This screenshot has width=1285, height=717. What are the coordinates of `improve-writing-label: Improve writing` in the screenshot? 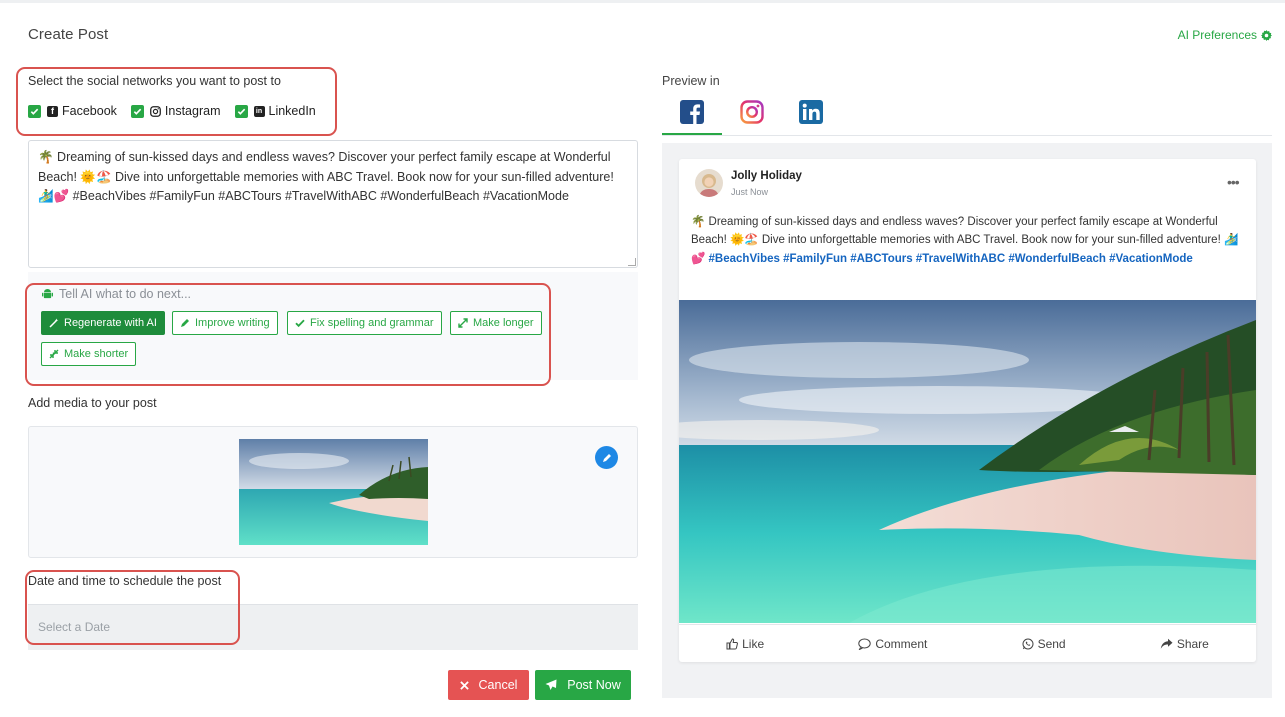 It's located at (232, 323).